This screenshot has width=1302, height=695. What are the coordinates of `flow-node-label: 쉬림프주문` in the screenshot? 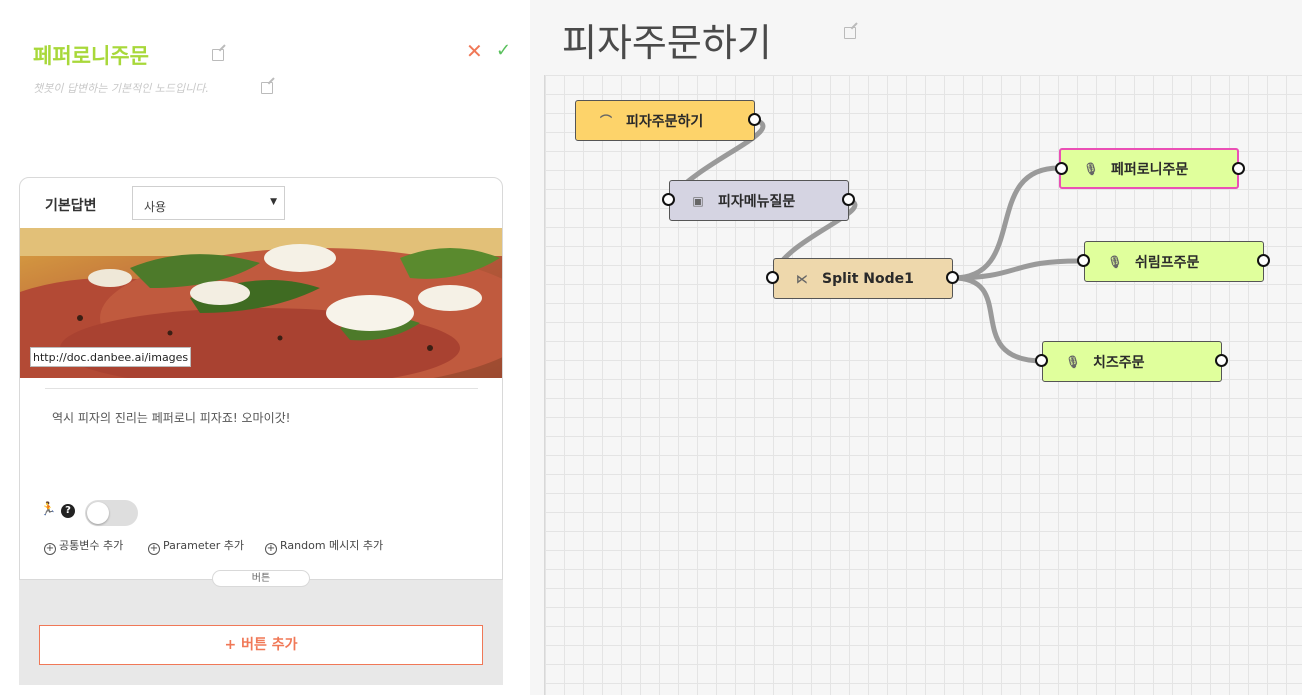 It's located at (1167, 262).